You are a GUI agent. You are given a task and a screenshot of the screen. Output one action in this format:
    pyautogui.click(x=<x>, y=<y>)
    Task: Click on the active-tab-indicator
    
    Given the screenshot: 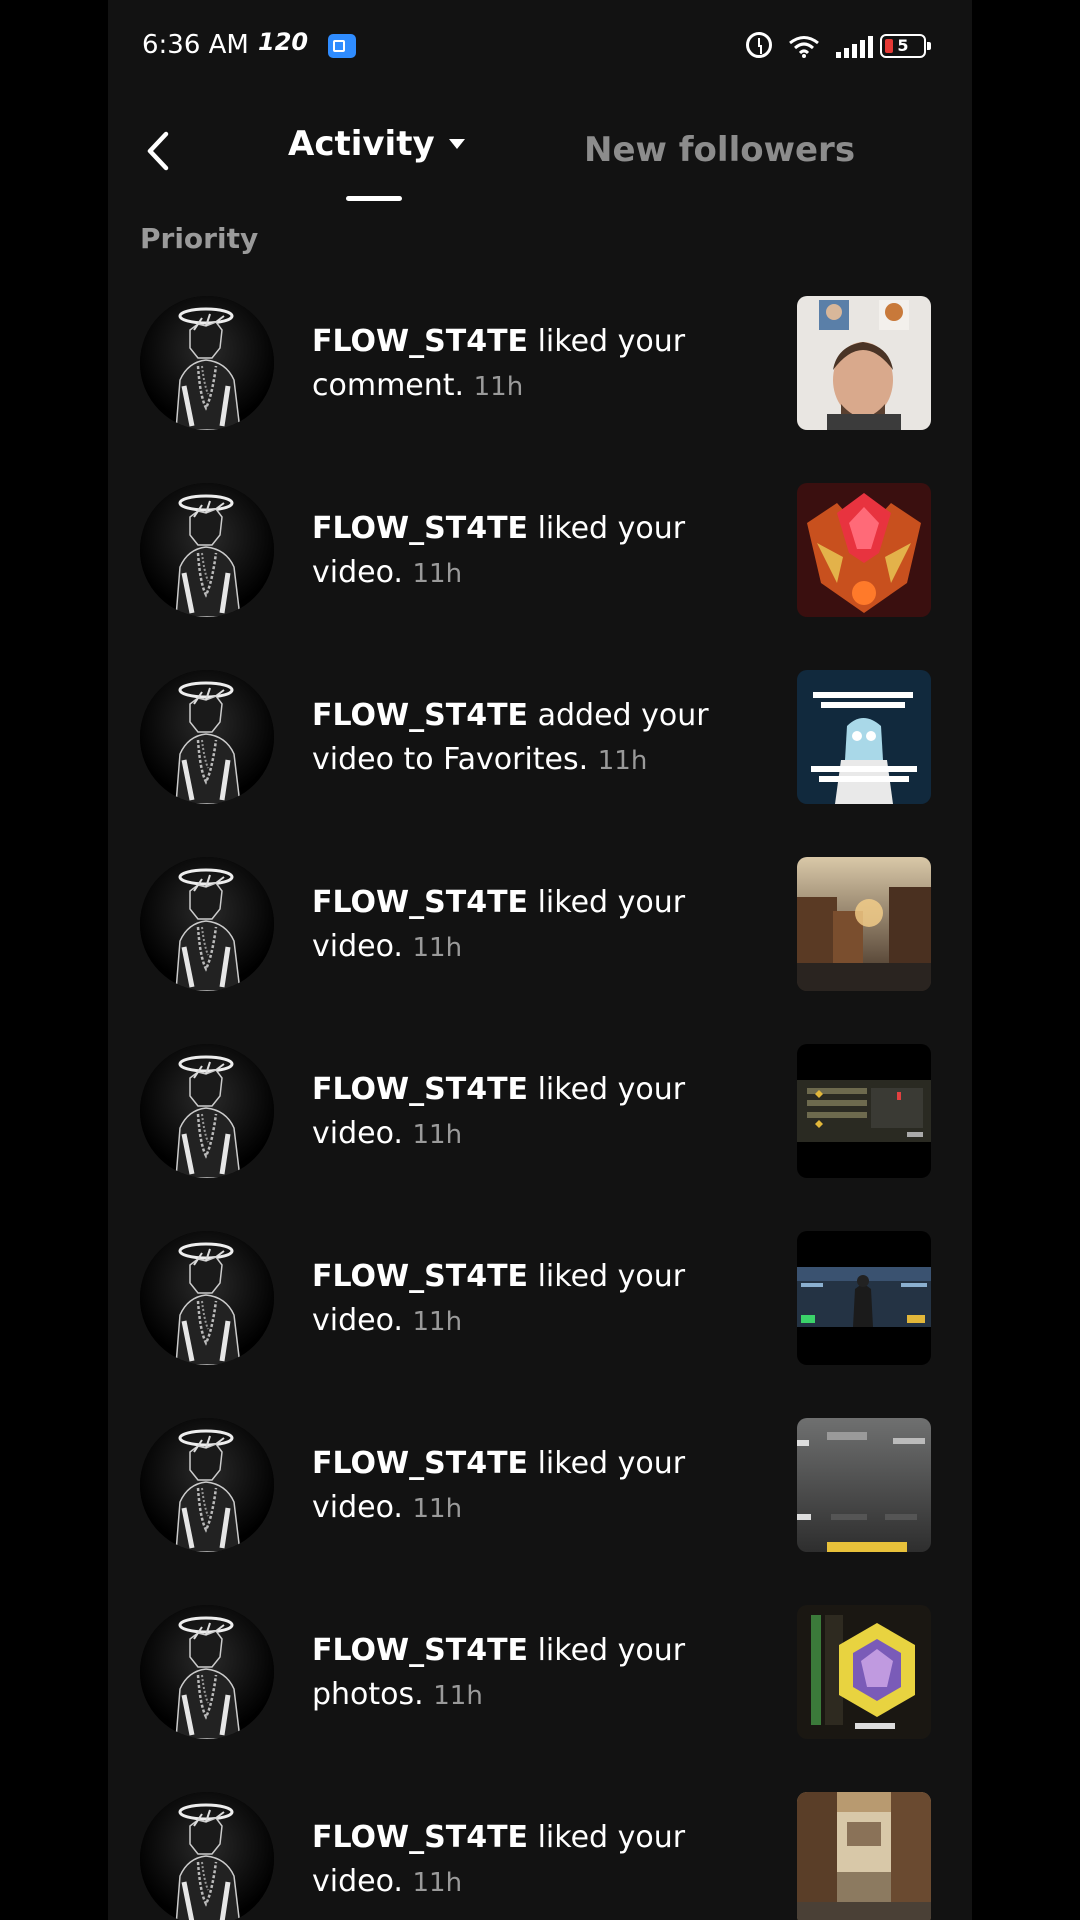 What is the action you would take?
    pyautogui.click(x=374, y=198)
    